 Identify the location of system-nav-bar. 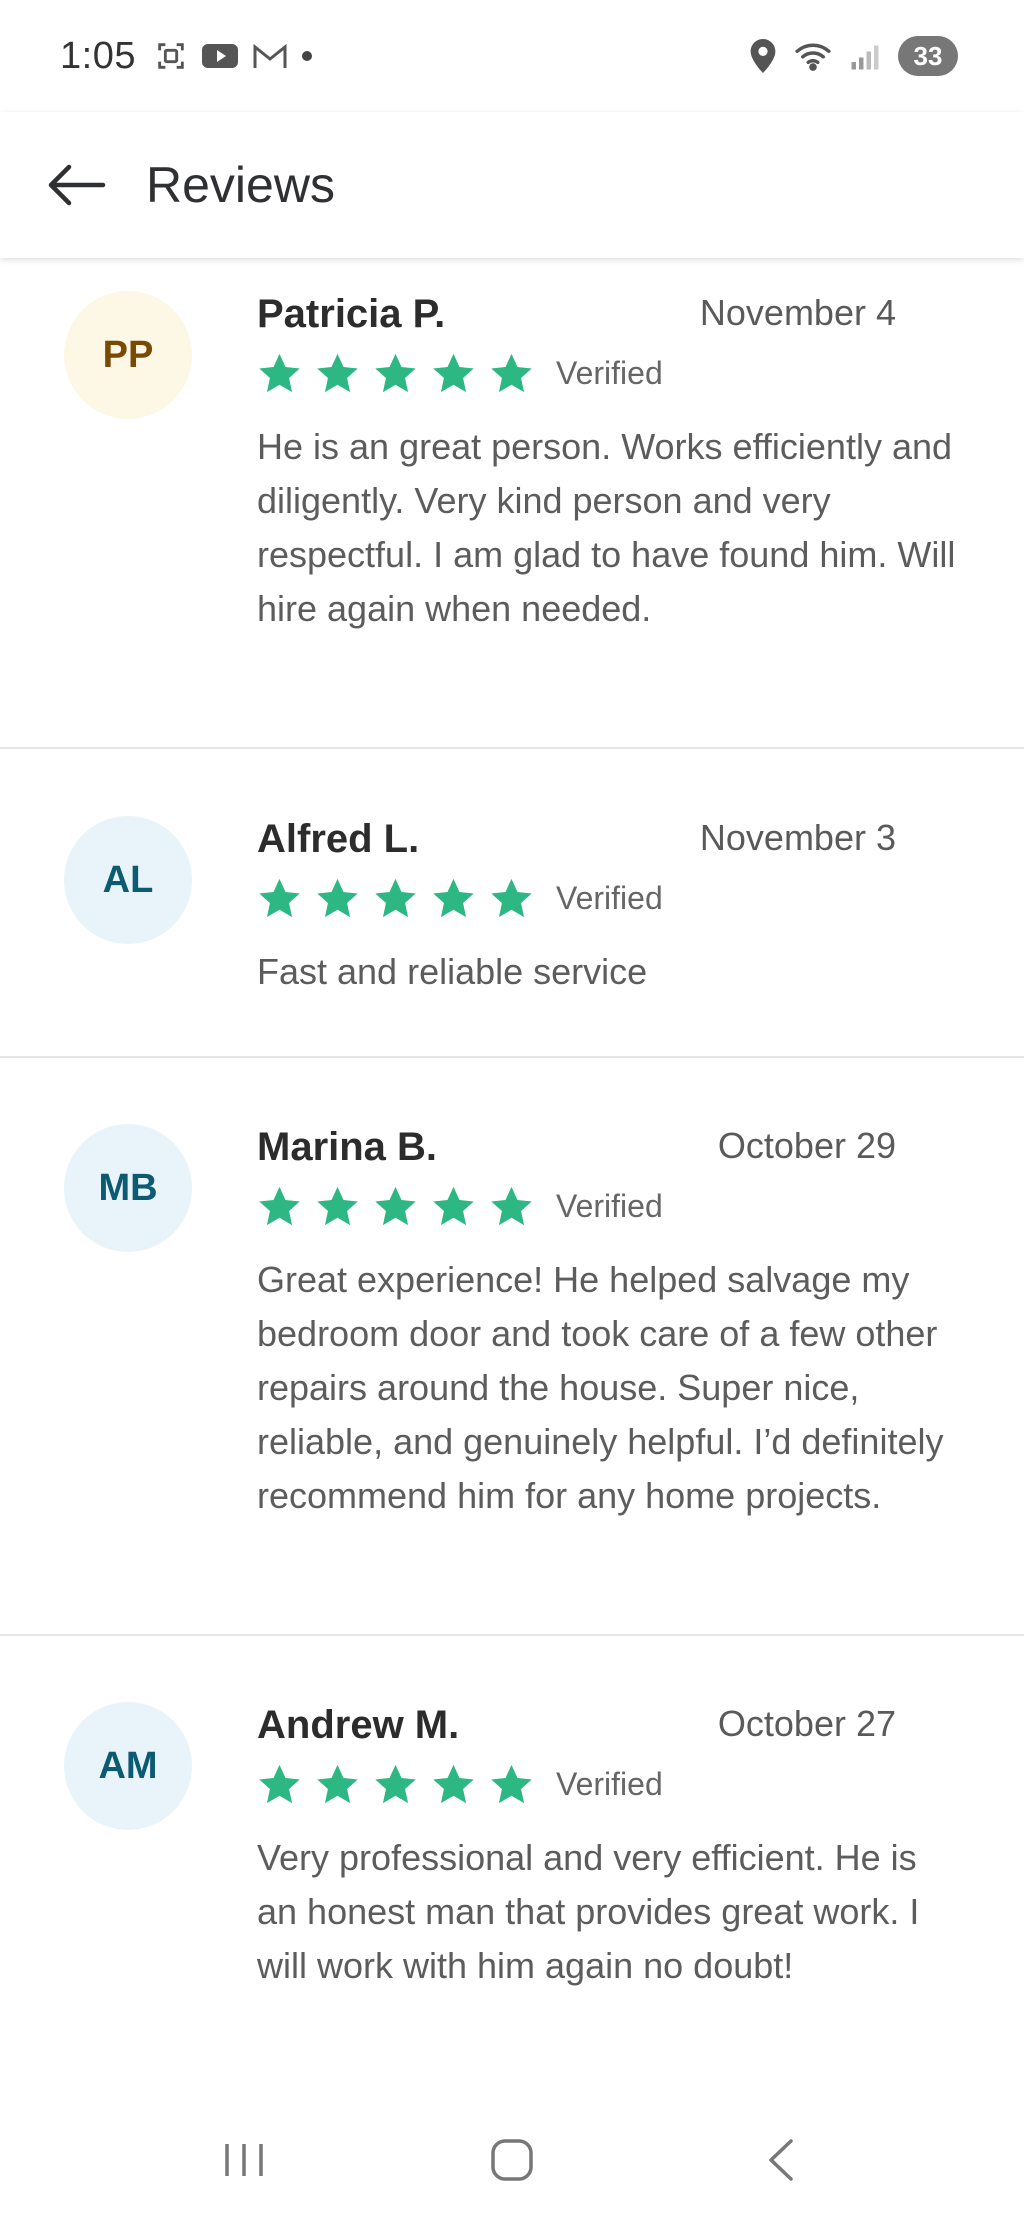
(512, 2159).